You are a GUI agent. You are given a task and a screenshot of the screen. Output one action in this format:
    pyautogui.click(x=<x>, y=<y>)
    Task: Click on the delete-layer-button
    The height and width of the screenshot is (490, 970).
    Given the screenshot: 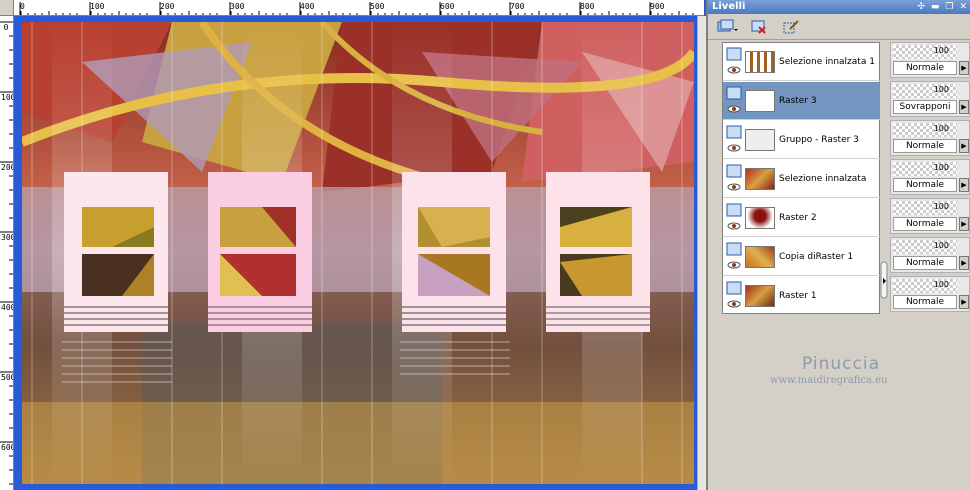 What is the action you would take?
    pyautogui.click(x=759, y=27)
    